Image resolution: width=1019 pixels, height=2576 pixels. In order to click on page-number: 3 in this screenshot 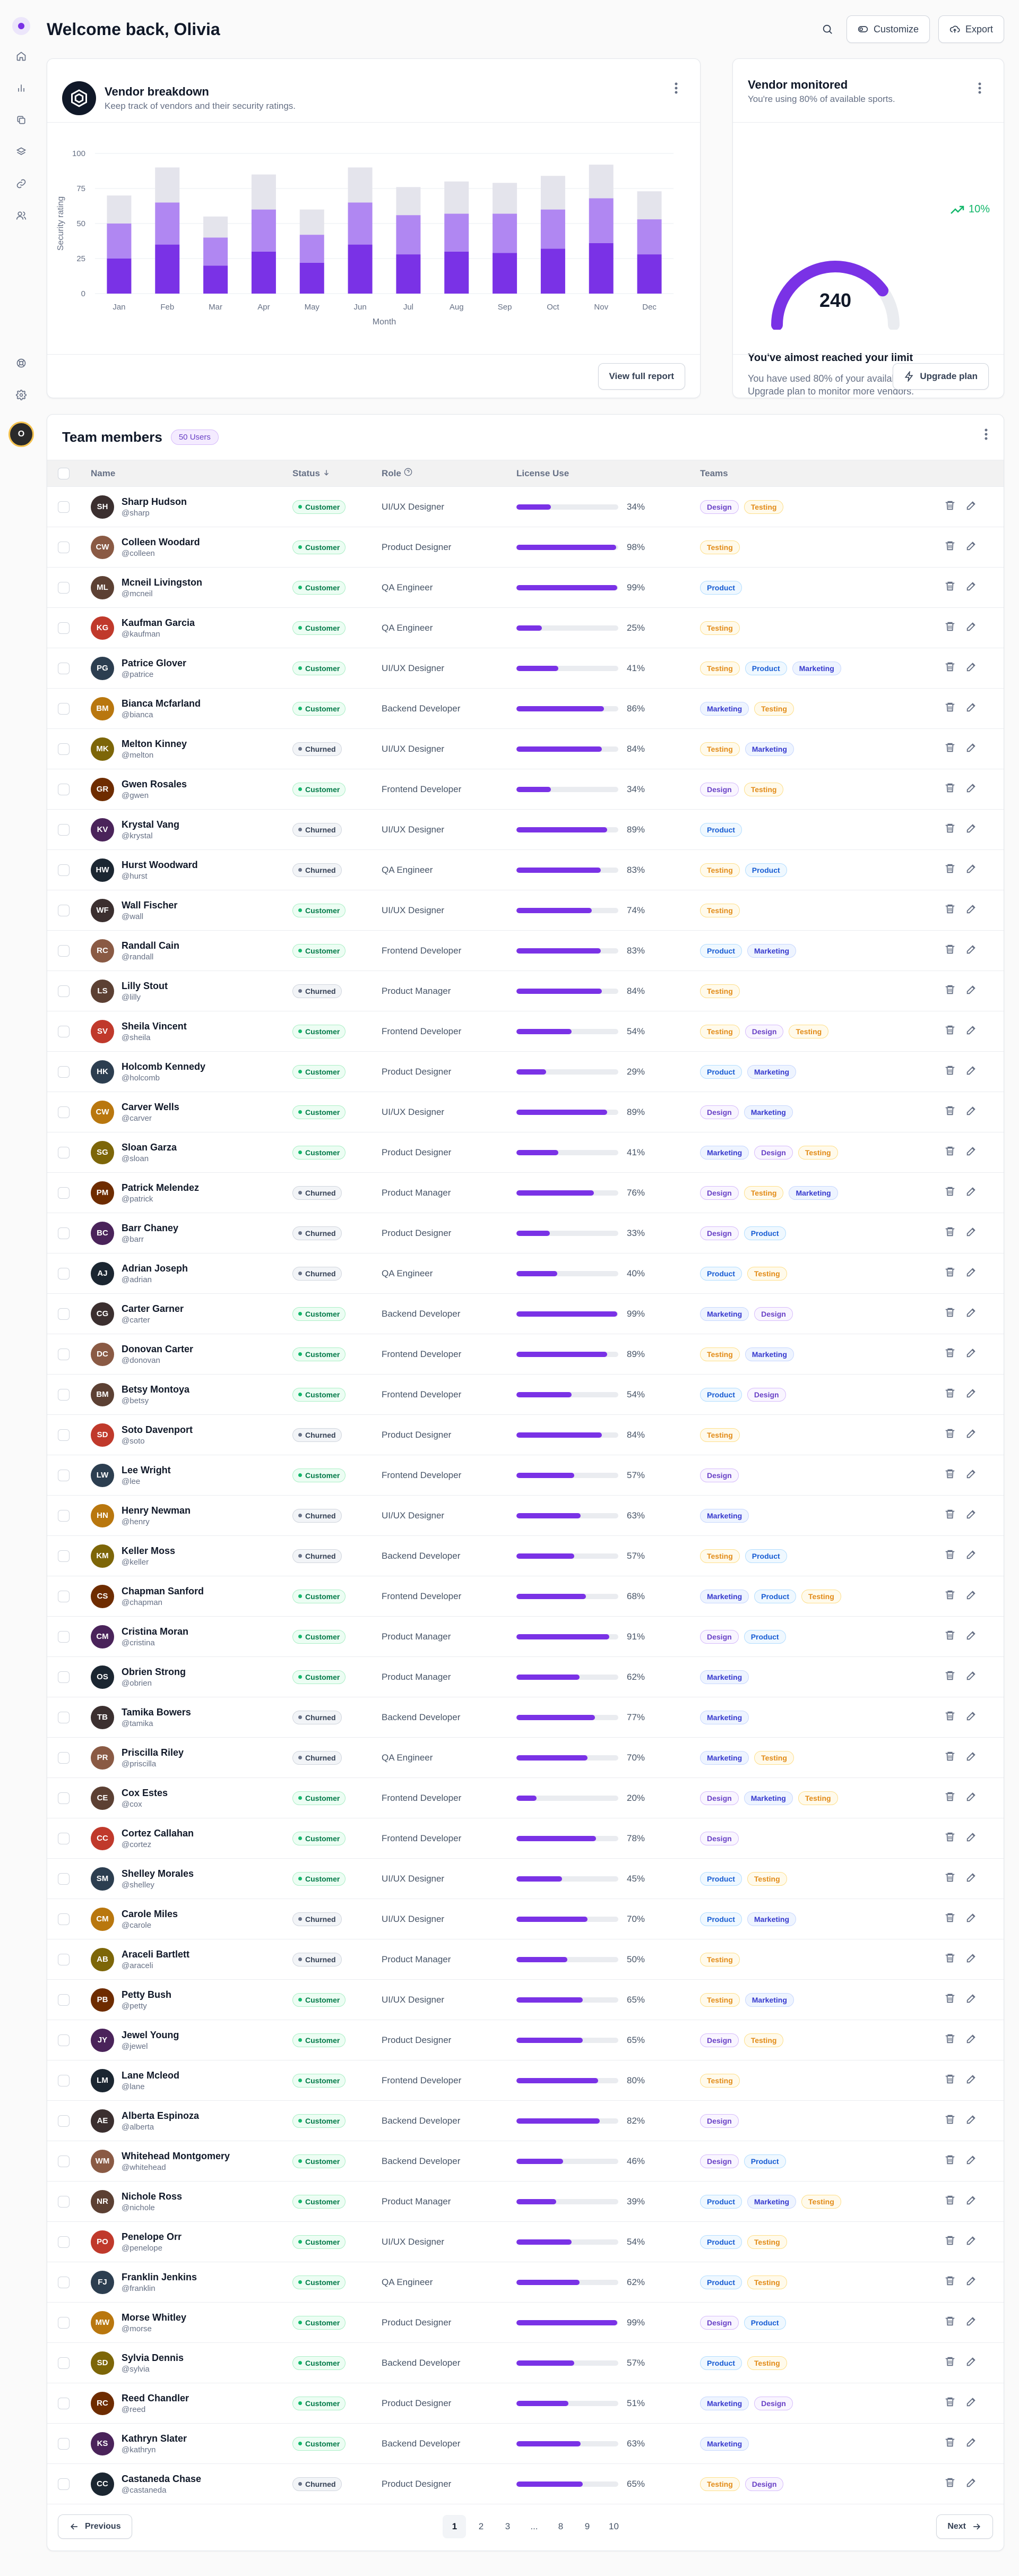, I will do `click(508, 2526)`.